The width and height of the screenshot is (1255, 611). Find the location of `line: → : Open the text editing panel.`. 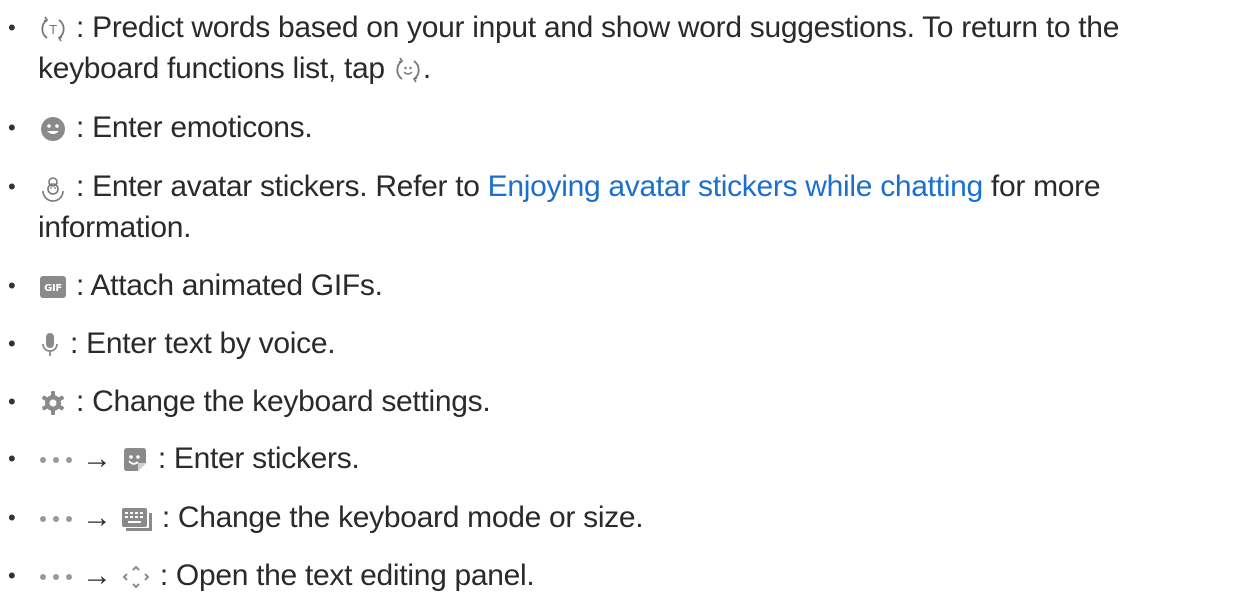

line: → : Open the text editing panel. is located at coordinates (286, 575).